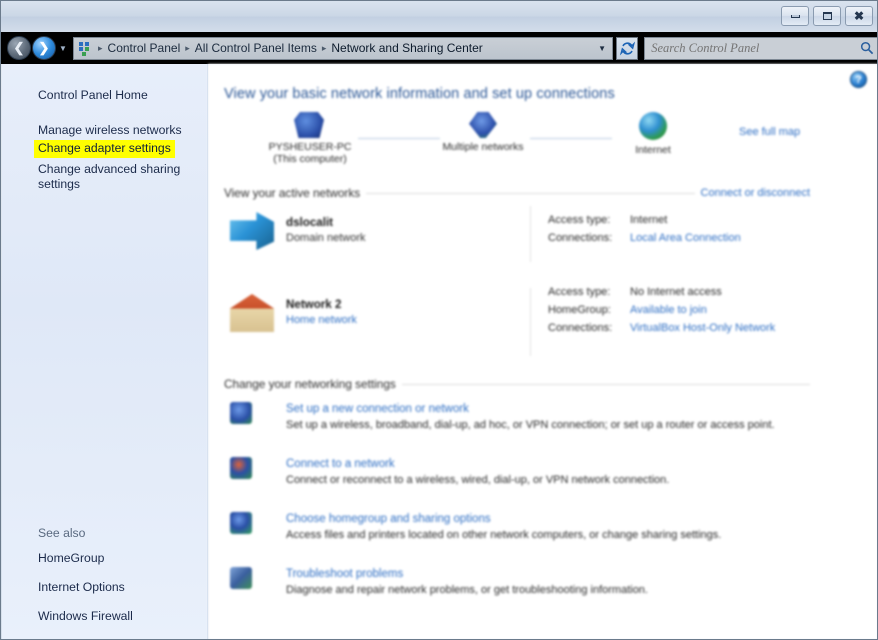 This screenshot has width=878, height=640. I want to click on sidebar-item-control-panel-home: Control Panel Home, so click(75, 95).